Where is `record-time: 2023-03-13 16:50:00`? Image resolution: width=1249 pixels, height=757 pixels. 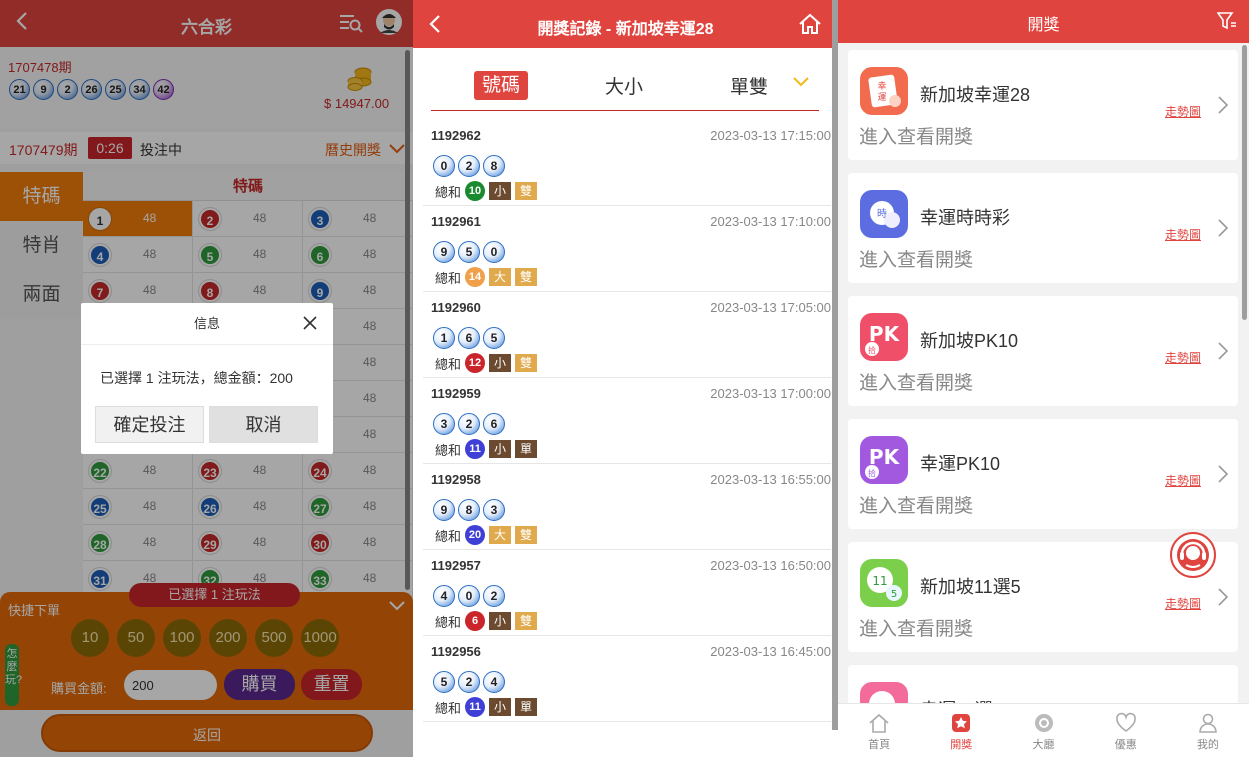 record-time: 2023-03-13 16:50:00 is located at coordinates (770, 565).